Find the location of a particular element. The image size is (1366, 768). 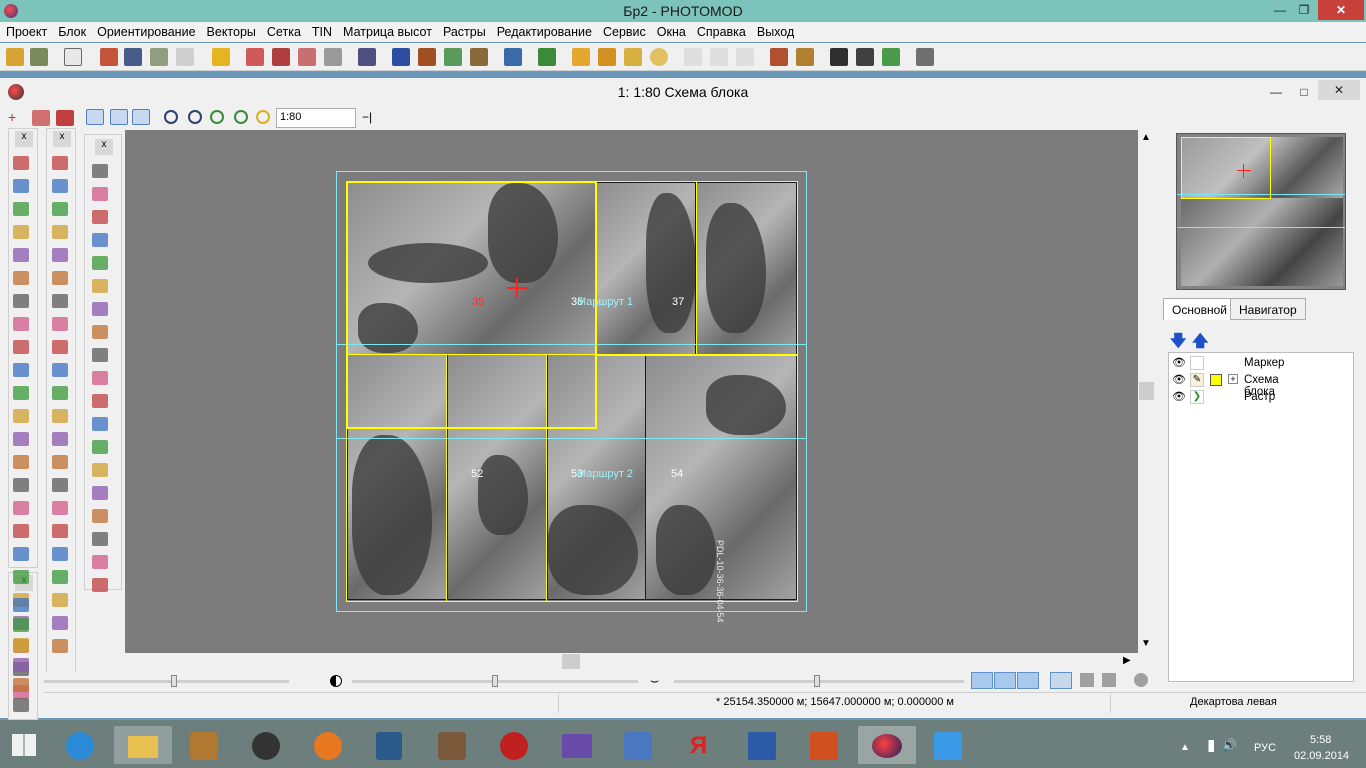

folder-save-icon is located at coordinates (633, 57).